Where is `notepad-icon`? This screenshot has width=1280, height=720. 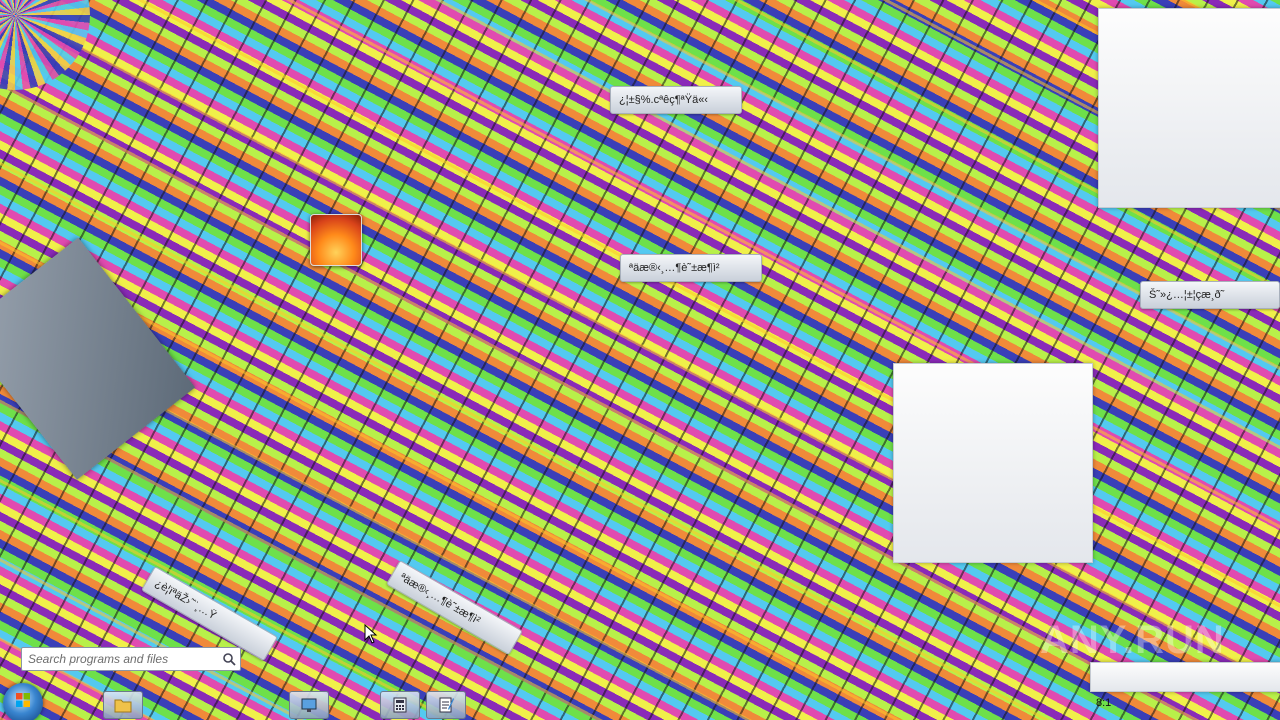
notepad-icon is located at coordinates (446, 705).